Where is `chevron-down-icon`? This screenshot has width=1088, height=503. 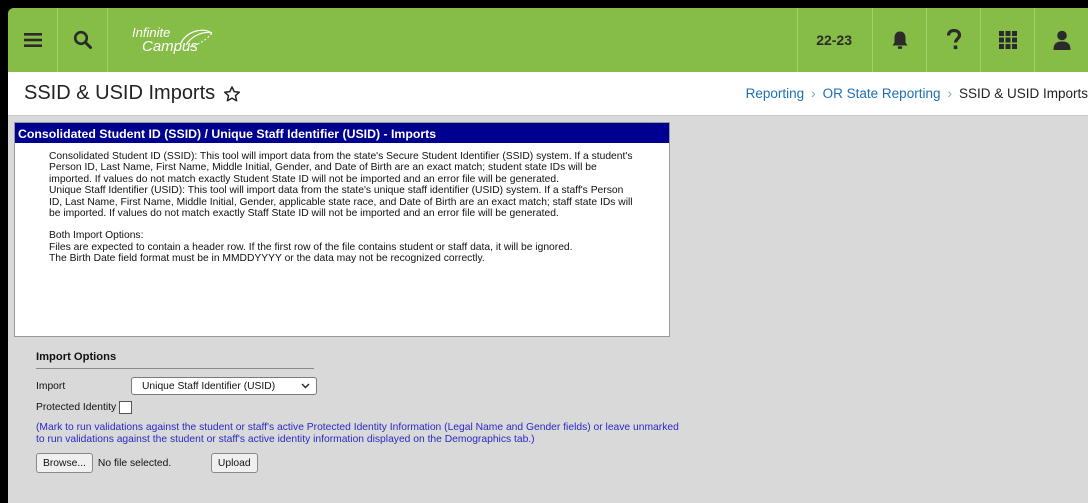
chevron-down-icon is located at coordinates (305, 386).